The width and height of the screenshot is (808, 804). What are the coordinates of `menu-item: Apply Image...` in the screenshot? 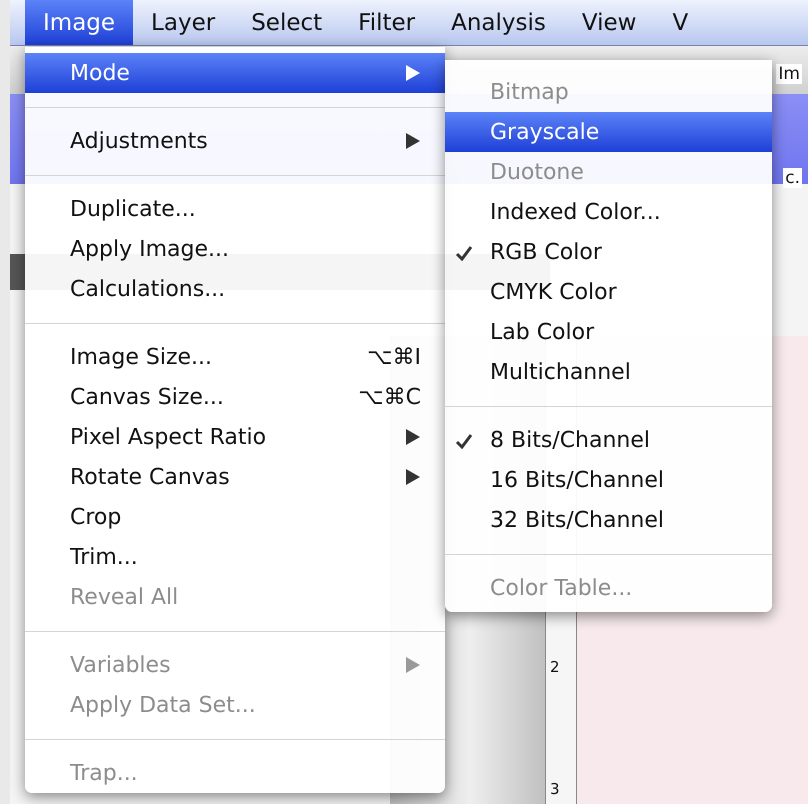 It's located at (235, 249).